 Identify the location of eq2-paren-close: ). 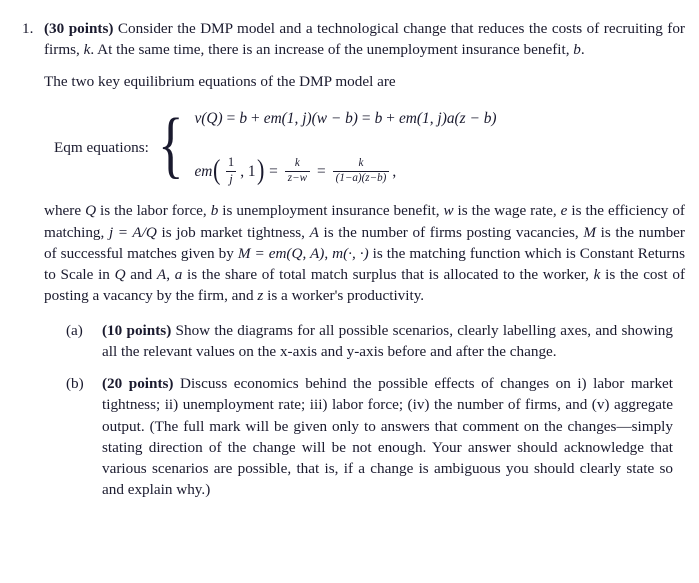
(260, 170).